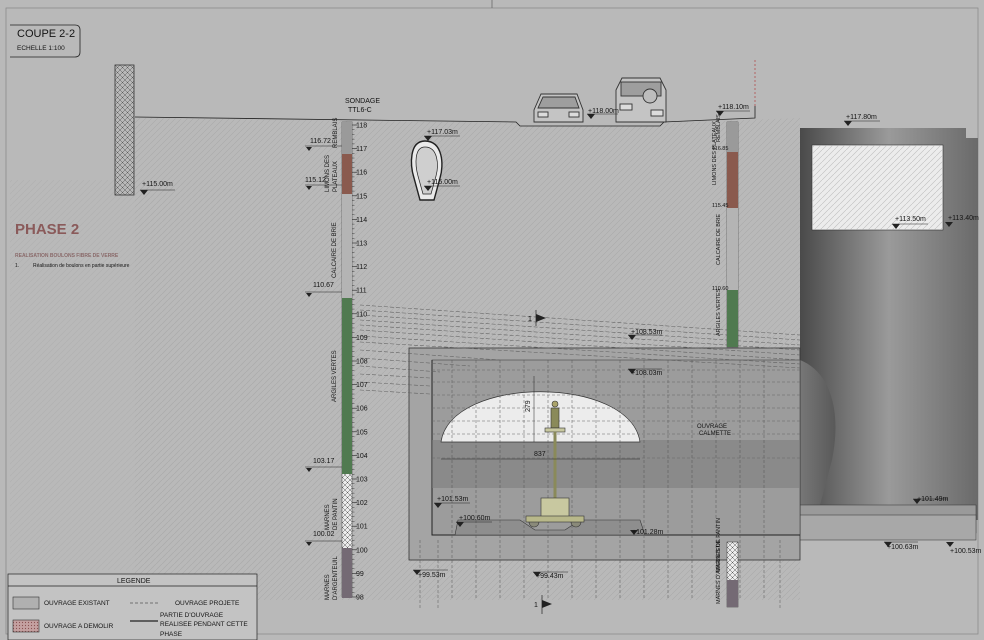  Describe the element at coordinates (361, 291) in the screenshot. I see `scale-tick-label: 111` at that location.